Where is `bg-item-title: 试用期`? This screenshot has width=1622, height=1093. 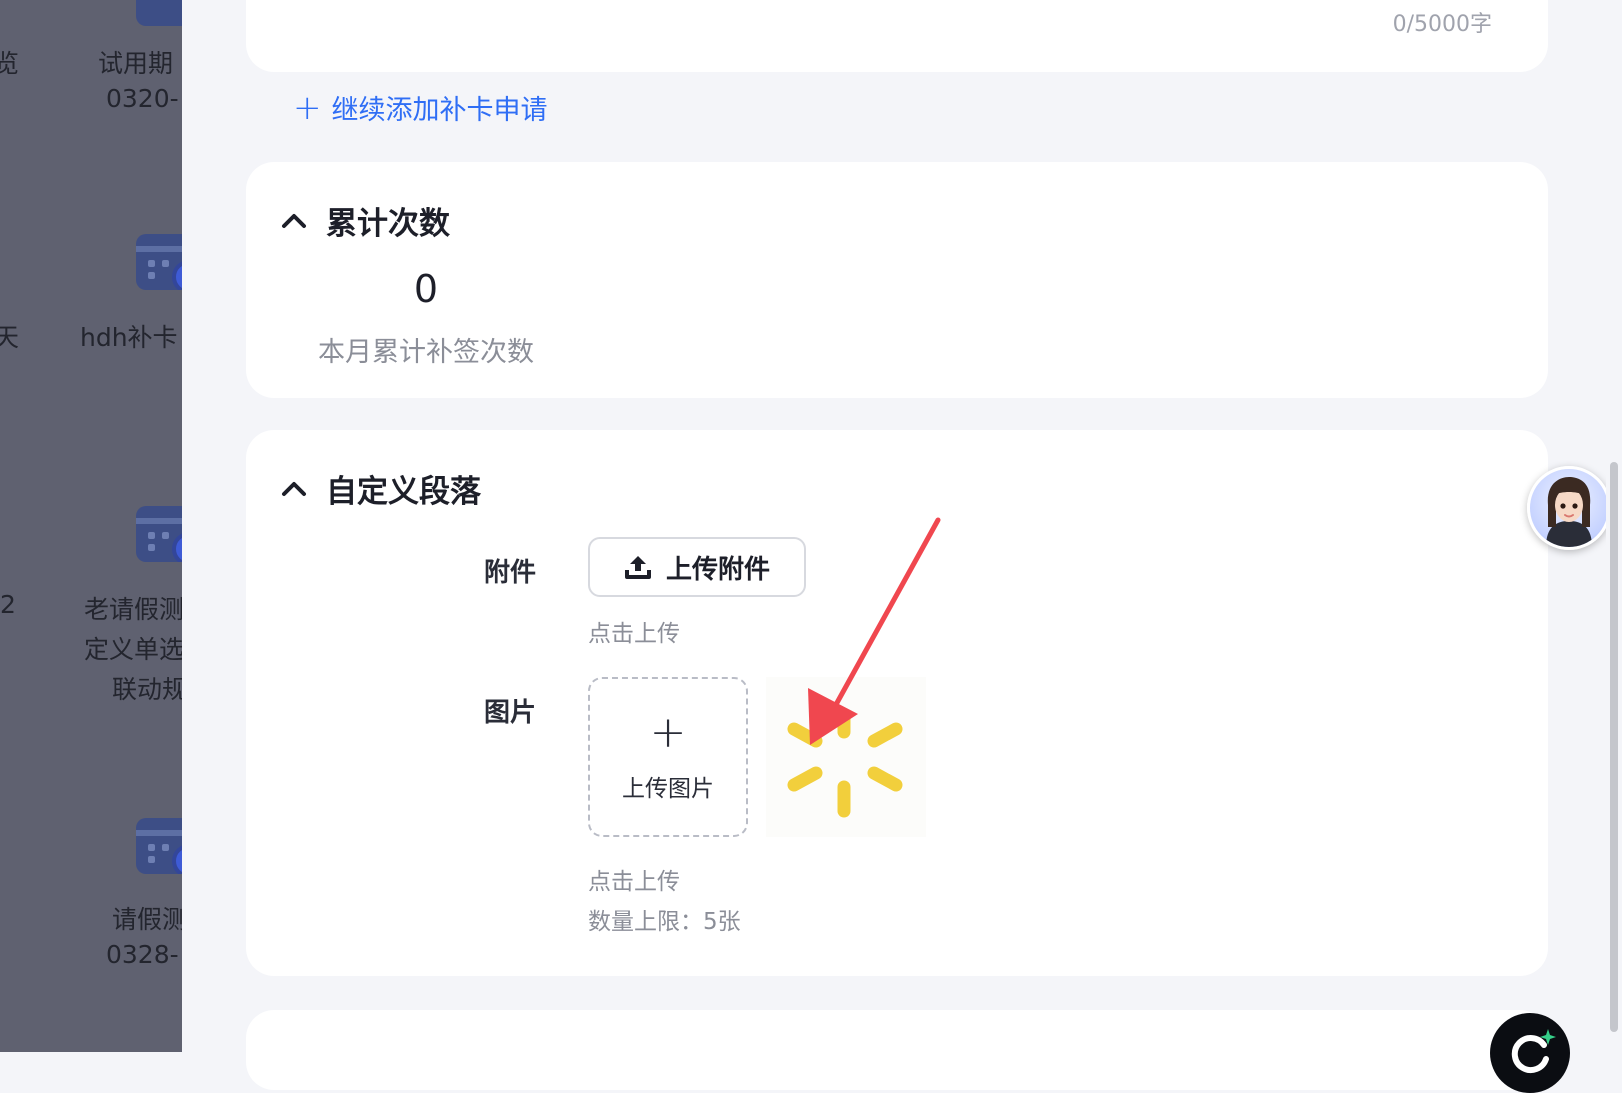
bg-item-title: 试用期 is located at coordinates (136, 63).